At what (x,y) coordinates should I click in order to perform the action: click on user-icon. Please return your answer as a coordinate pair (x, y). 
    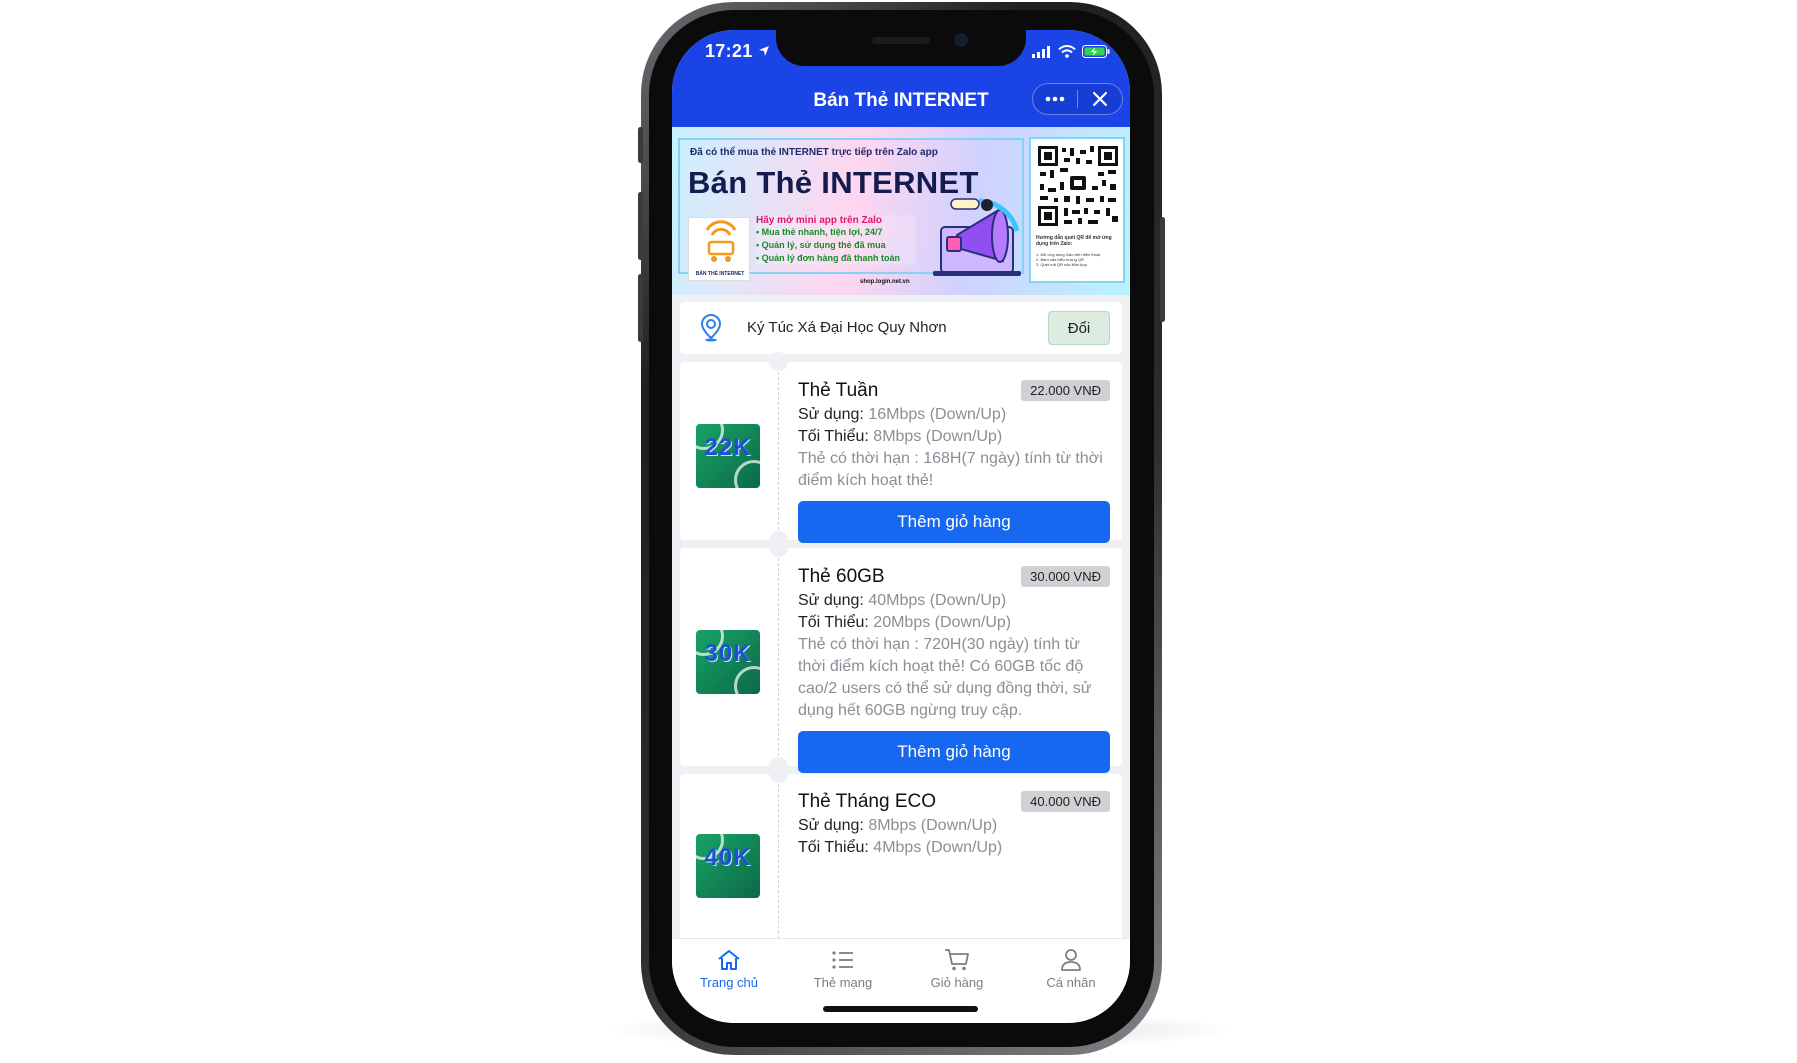
    Looking at the image, I should click on (1071, 960).